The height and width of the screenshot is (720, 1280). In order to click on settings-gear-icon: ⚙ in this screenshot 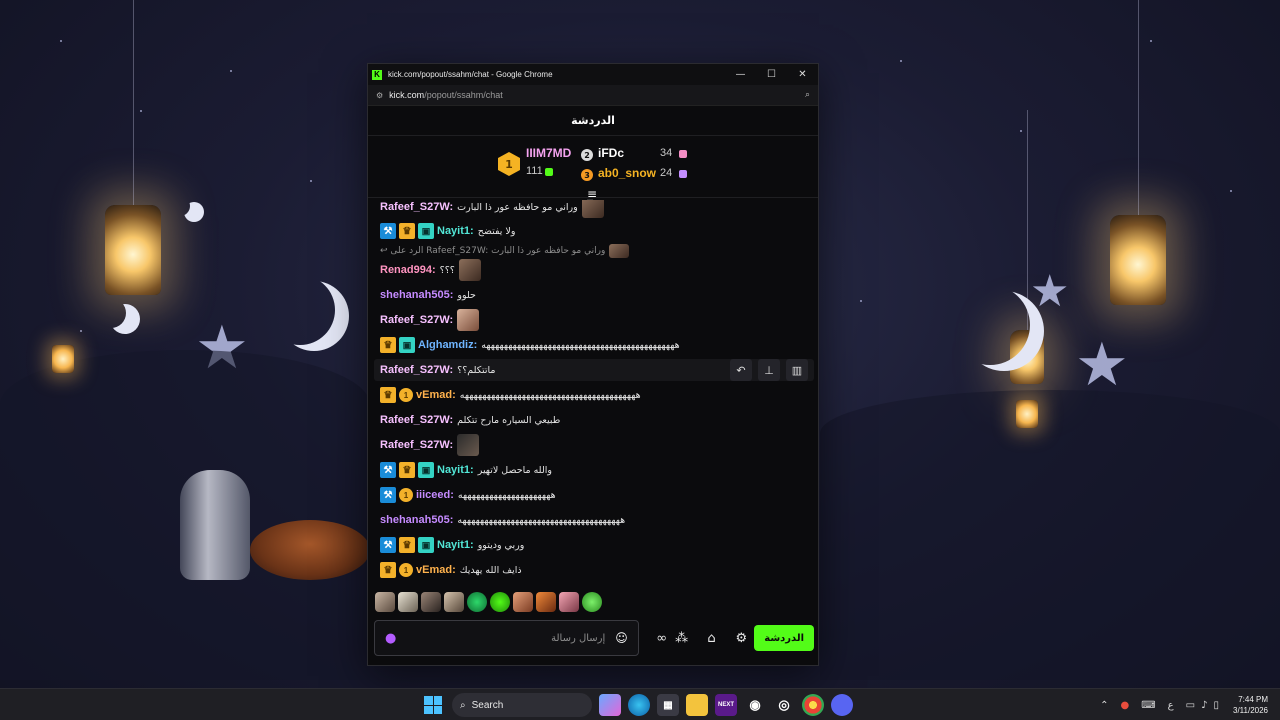, I will do `click(741, 638)`.